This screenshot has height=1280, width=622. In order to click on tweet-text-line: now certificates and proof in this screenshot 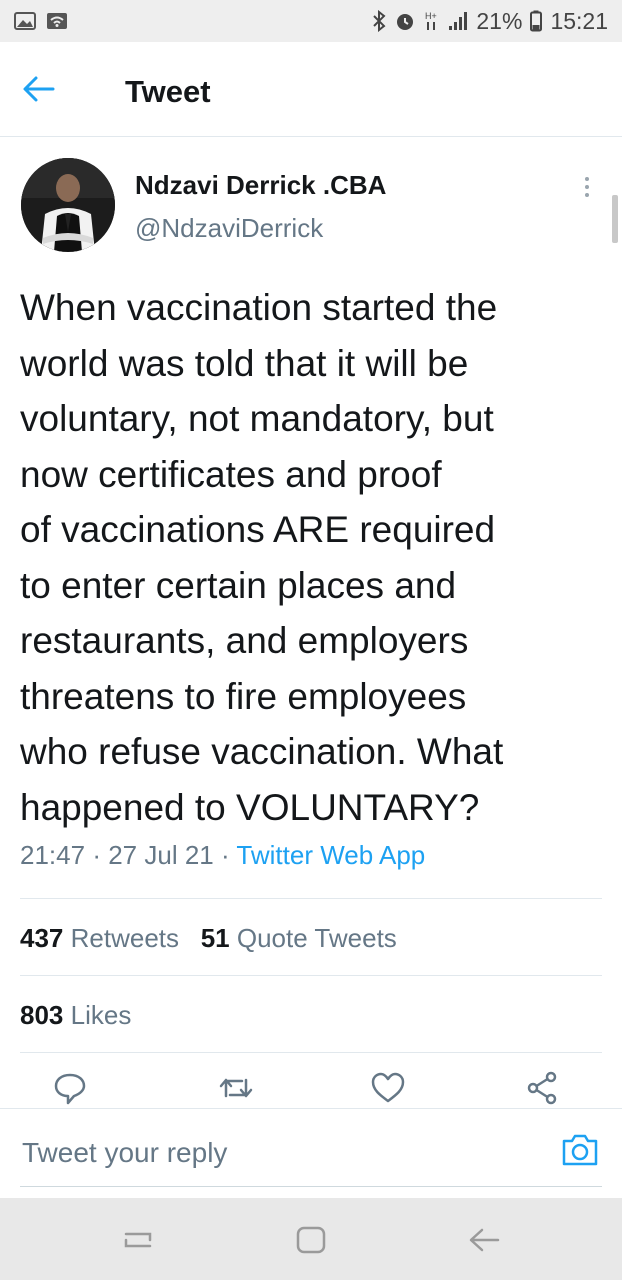, I will do `click(231, 474)`.